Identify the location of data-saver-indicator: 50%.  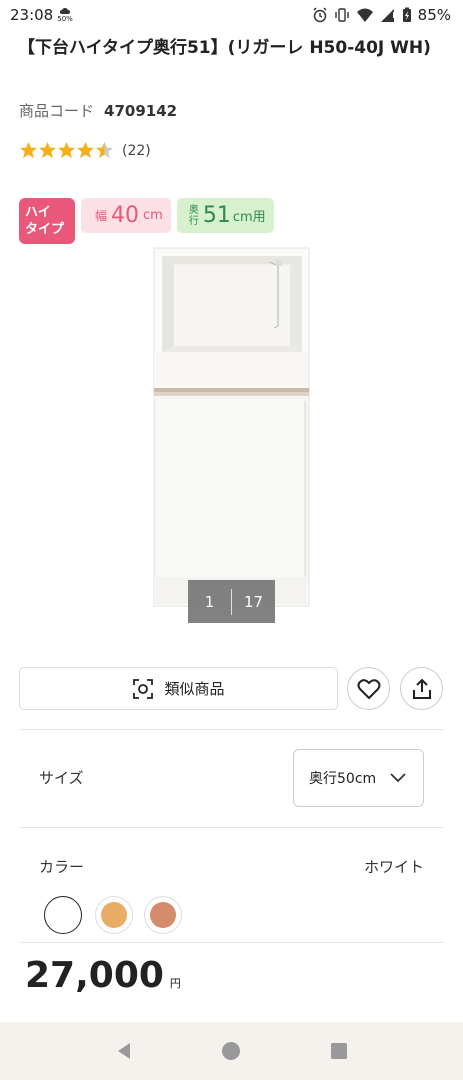
(65, 15).